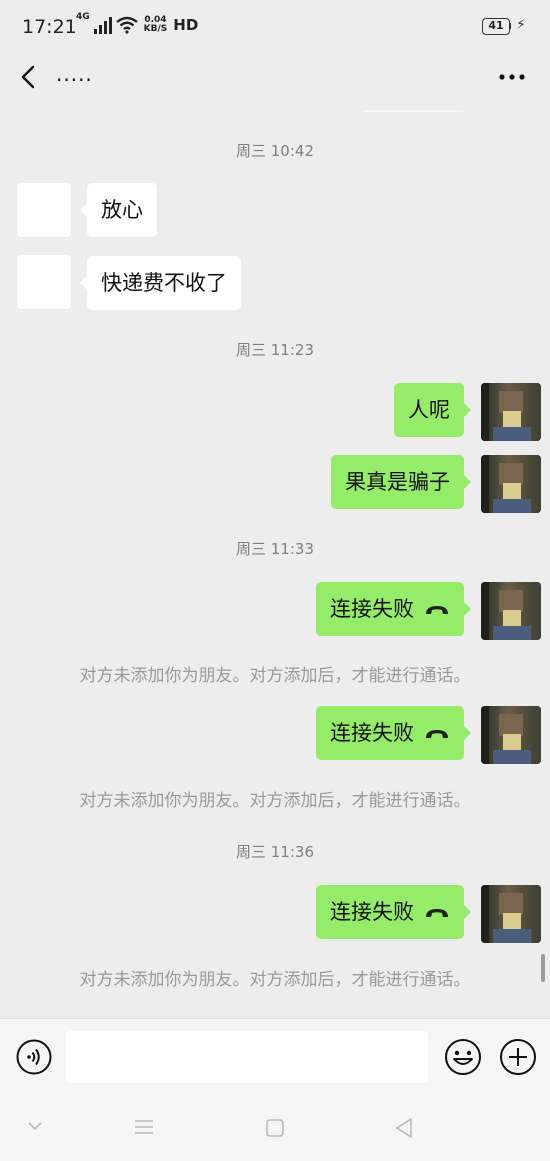 The width and height of the screenshot is (550, 1161). What do you see at coordinates (275, 350) in the screenshot?
I see `time-label: 周三 11:23` at bounding box center [275, 350].